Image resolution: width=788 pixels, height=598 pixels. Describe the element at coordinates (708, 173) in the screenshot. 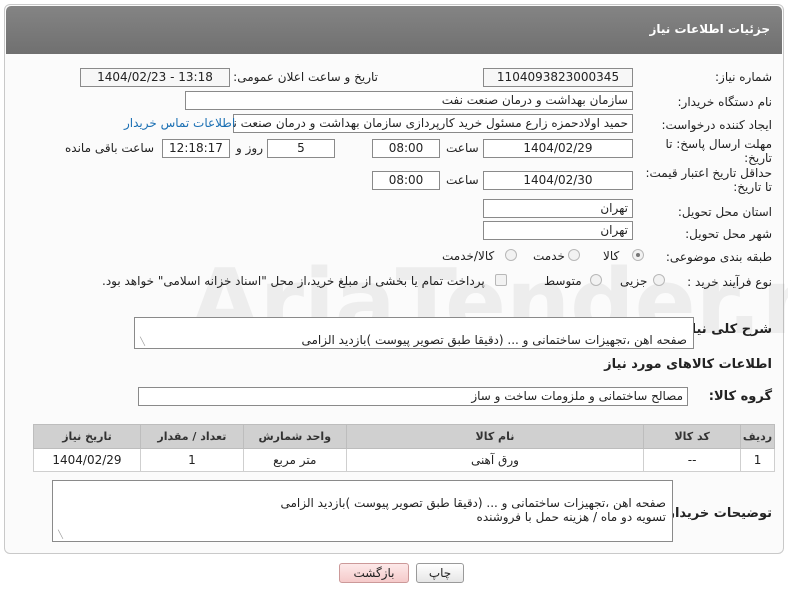

I see `price-validity-label-1: حداقل تاریخ اعتبار قیمت:` at that location.